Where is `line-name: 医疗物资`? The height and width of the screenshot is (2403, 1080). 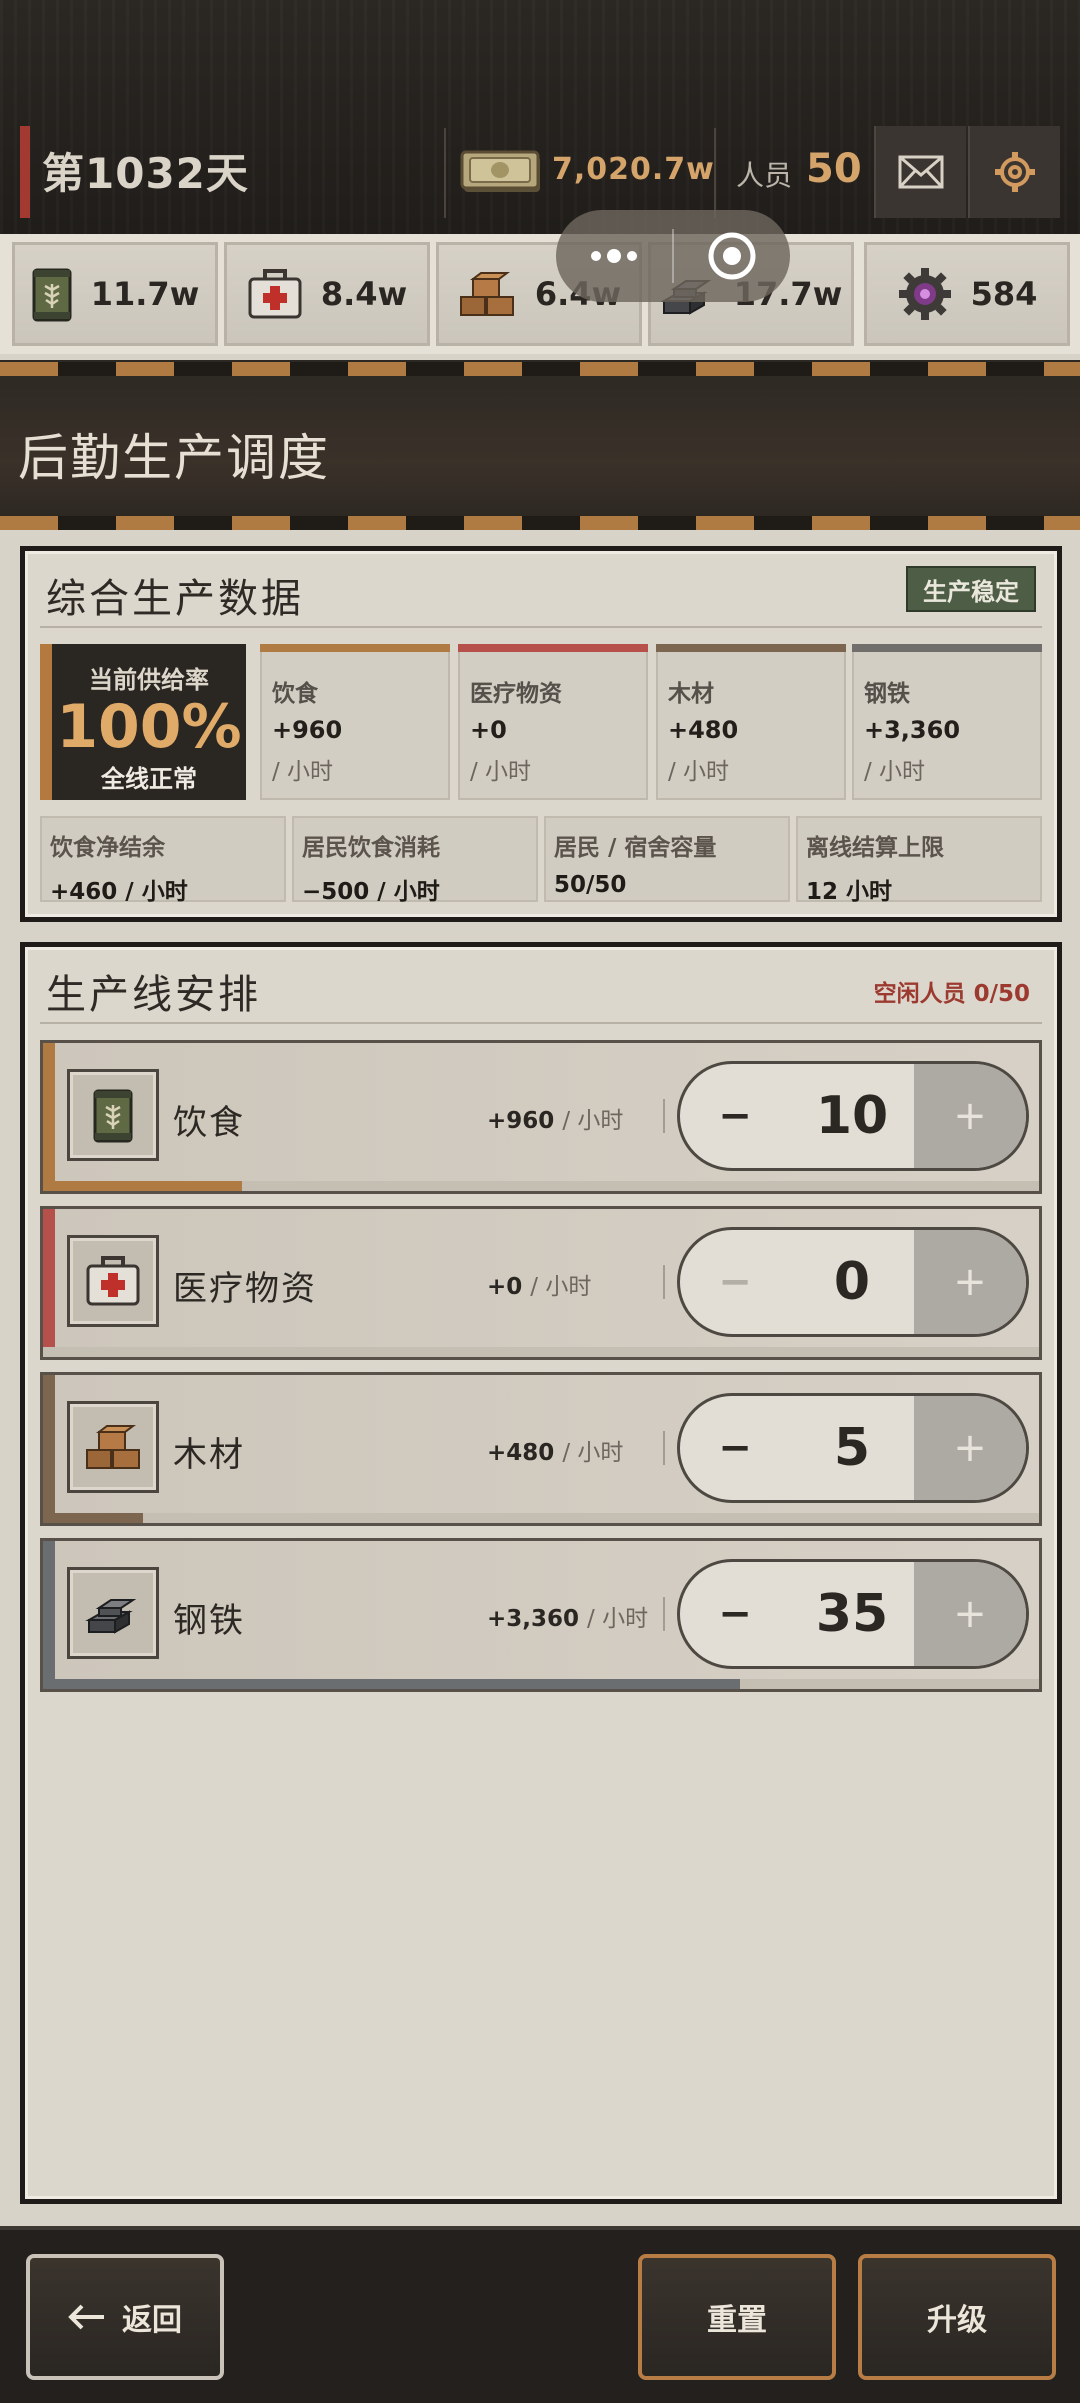
line-name: 医疗物资 is located at coordinates (245, 1289).